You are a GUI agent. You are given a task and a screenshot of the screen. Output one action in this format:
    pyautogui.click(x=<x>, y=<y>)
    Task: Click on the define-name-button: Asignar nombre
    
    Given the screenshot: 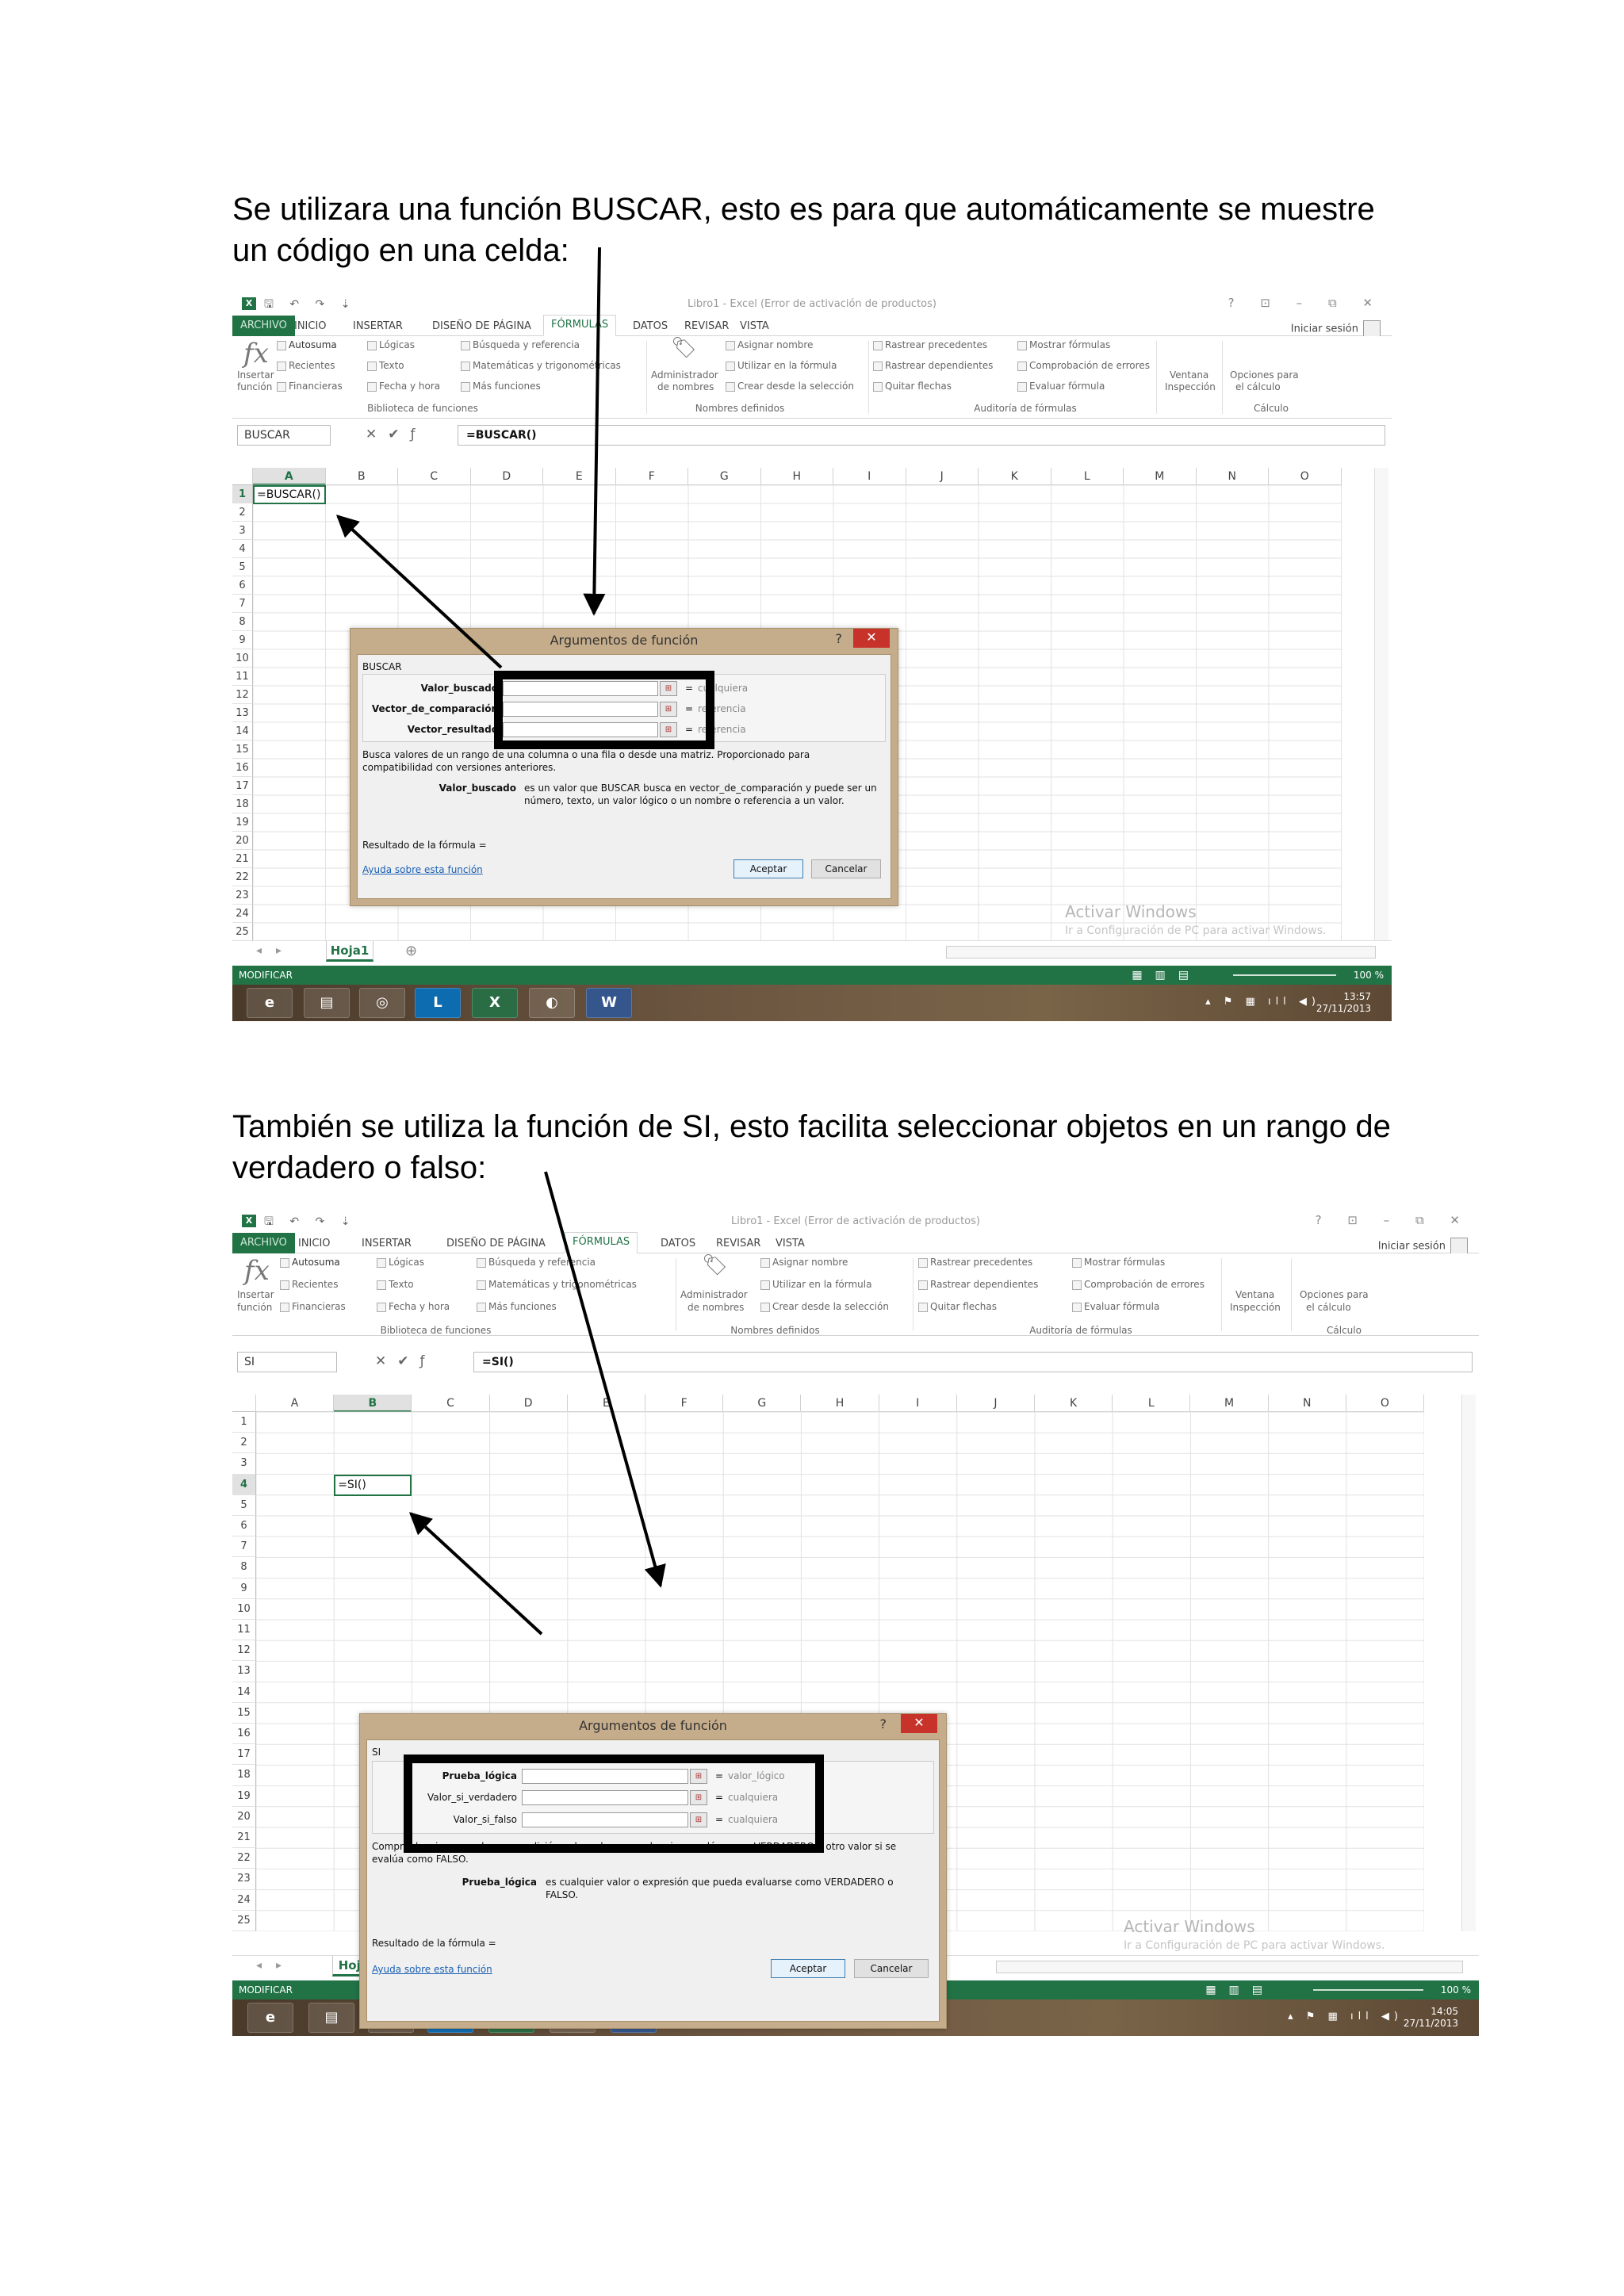 What is the action you would take?
    pyautogui.click(x=769, y=345)
    